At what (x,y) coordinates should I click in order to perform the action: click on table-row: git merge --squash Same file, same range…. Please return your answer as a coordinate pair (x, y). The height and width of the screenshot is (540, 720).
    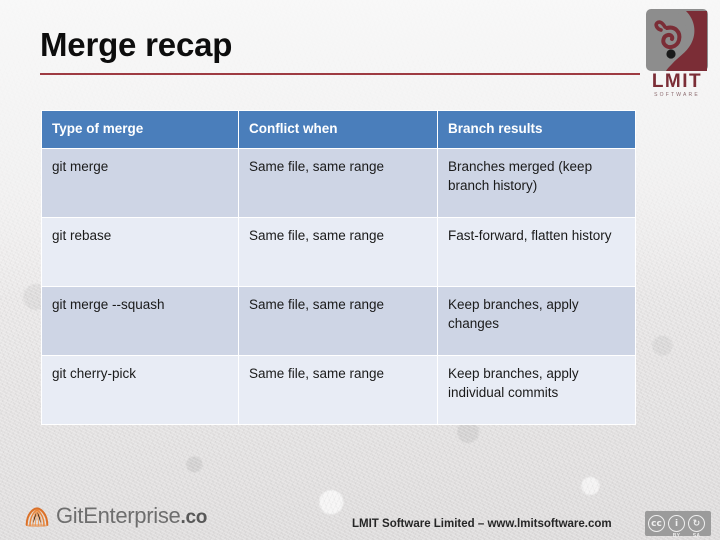
    Looking at the image, I should click on (338, 321).